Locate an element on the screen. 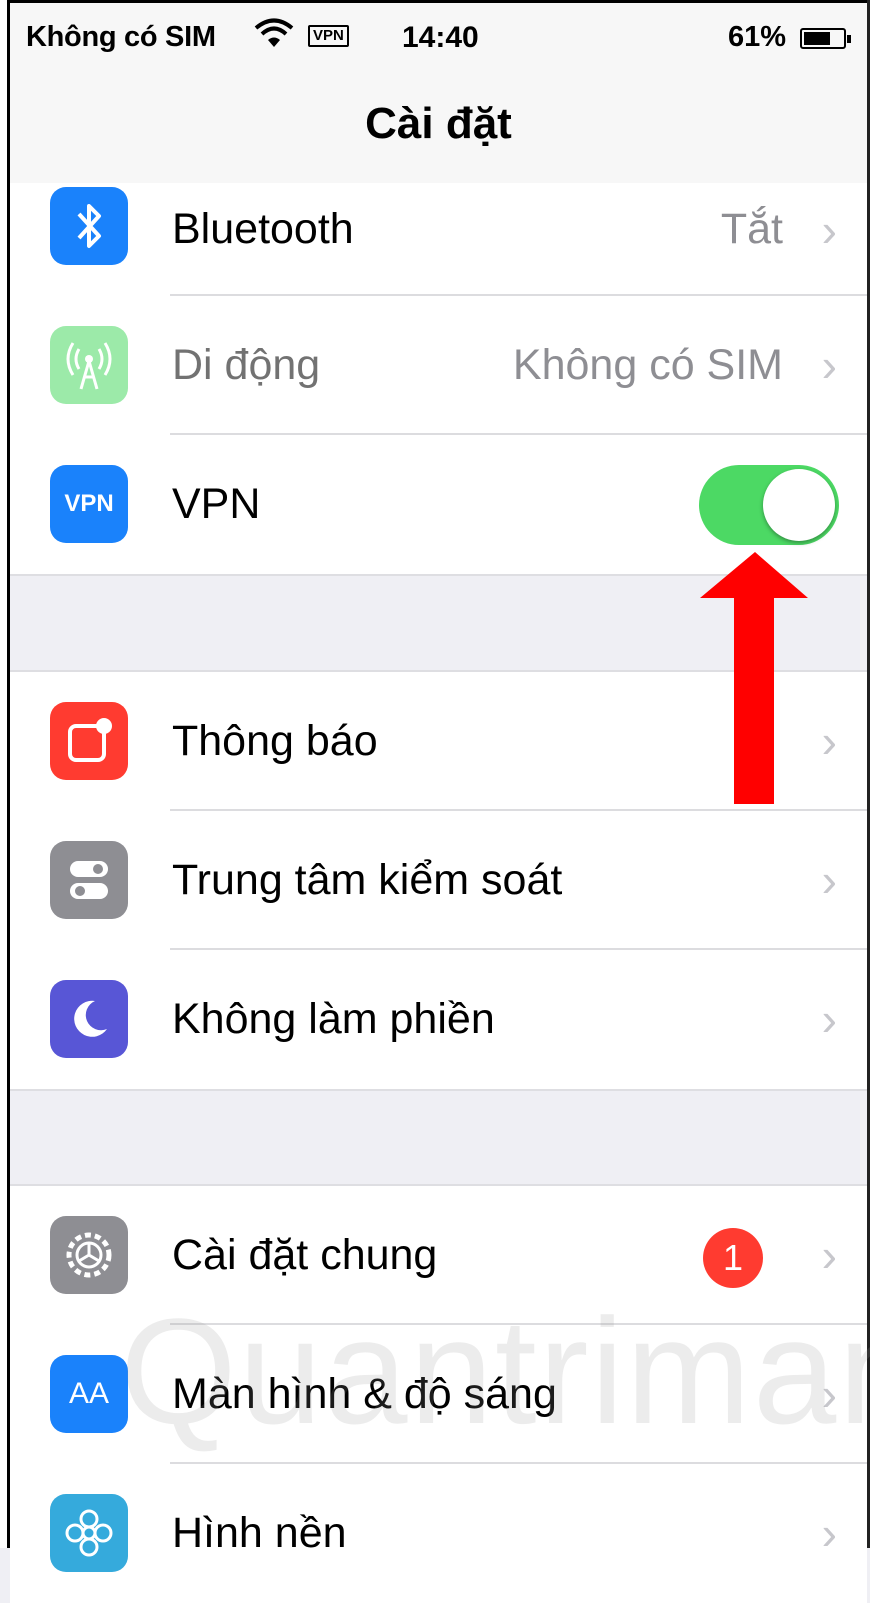 Image resolution: width=870 pixels, height=1603 pixels. settings-row-wallpaper: Hình nền › is located at coordinates (438, 1533).